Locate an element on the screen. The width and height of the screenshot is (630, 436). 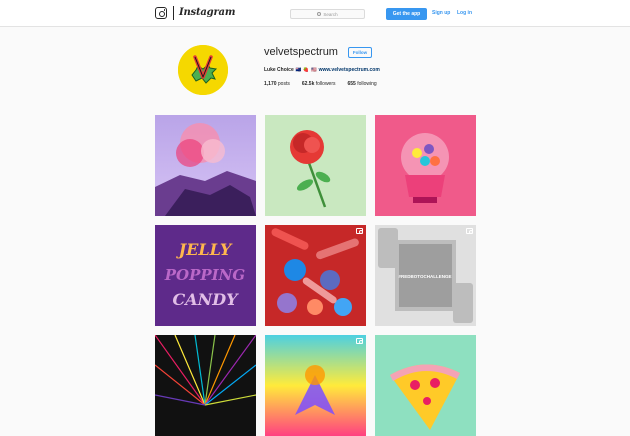
svg-text: #REDBOTOCHALLENGE is located at coordinates (425, 276).